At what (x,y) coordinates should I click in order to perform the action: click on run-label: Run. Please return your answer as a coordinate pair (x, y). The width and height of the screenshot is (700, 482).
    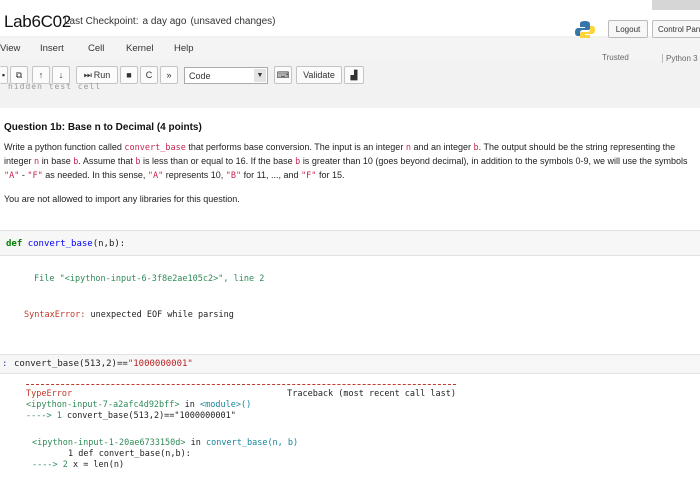
    Looking at the image, I should click on (102, 75).